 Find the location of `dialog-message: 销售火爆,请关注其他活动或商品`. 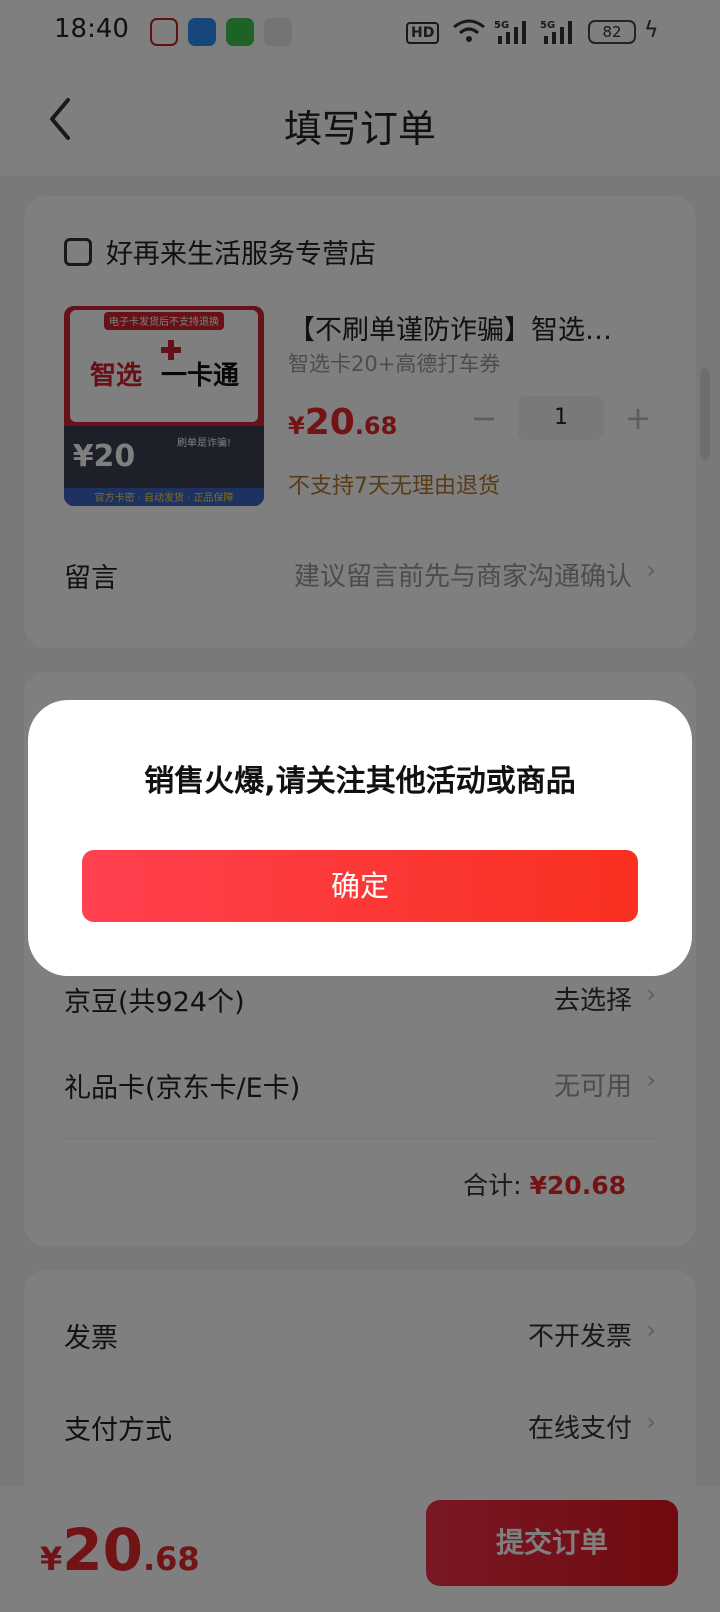

dialog-message: 销售火爆,请关注其他活动或商品 is located at coordinates (360, 781).